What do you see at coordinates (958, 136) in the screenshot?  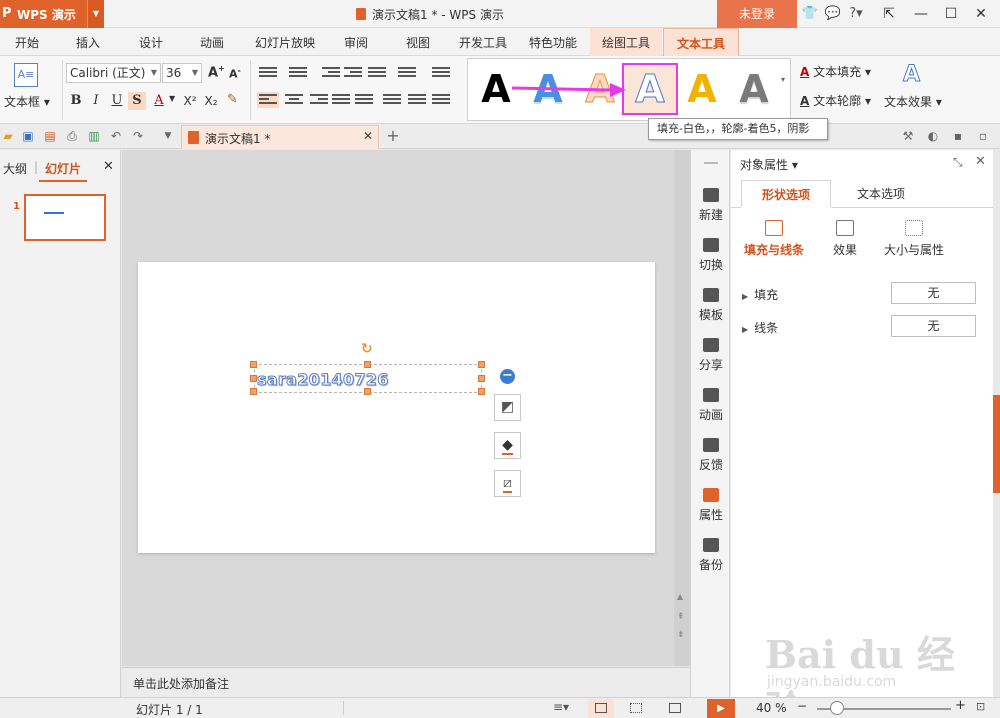 I see `comment-icon: ▪` at bounding box center [958, 136].